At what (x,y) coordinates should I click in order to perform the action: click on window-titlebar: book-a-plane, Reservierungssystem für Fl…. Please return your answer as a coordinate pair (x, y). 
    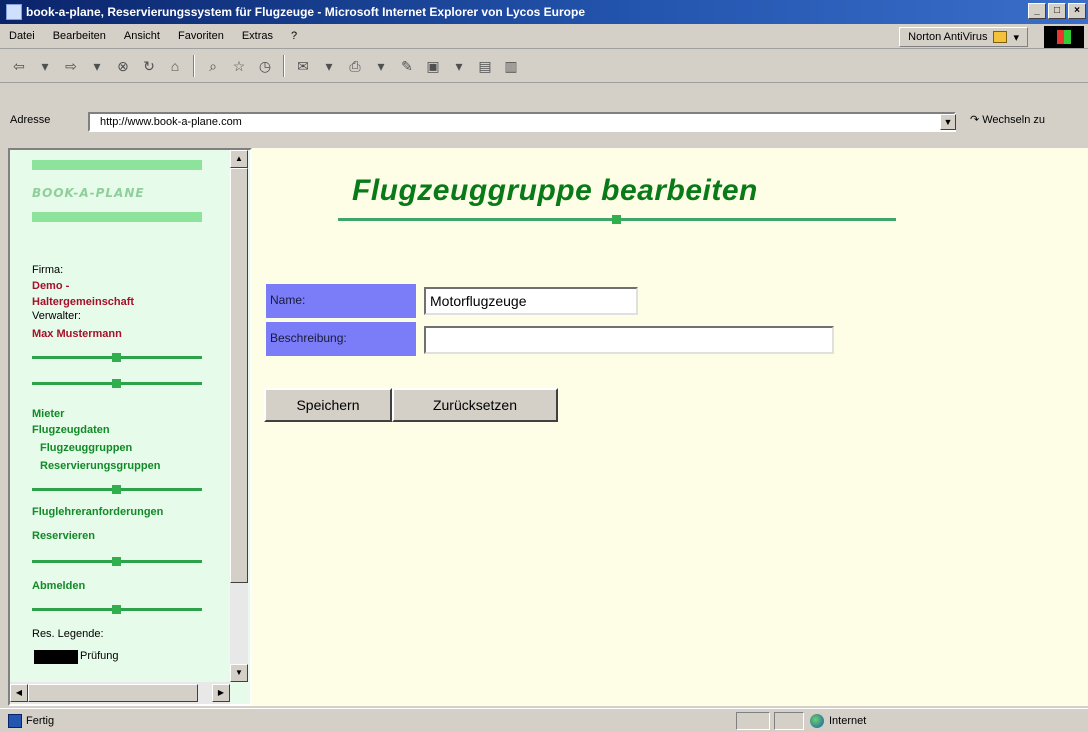
    Looking at the image, I should click on (544, 12).